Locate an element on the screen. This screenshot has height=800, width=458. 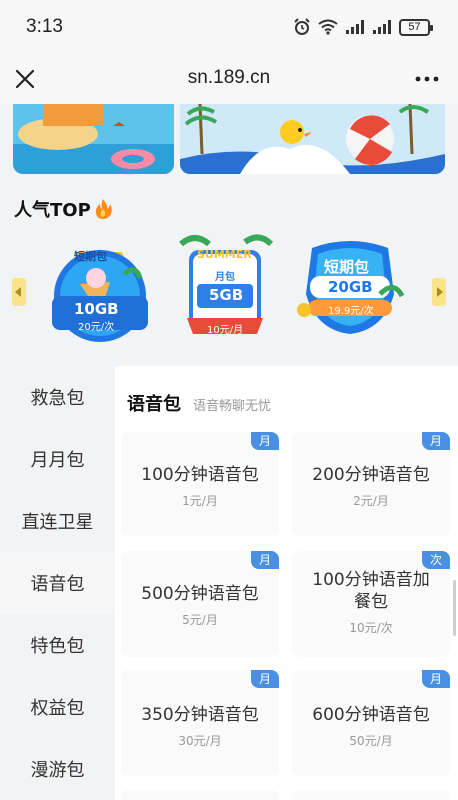
browser-address-bar: sn.189.cn is located at coordinates (229, 80).